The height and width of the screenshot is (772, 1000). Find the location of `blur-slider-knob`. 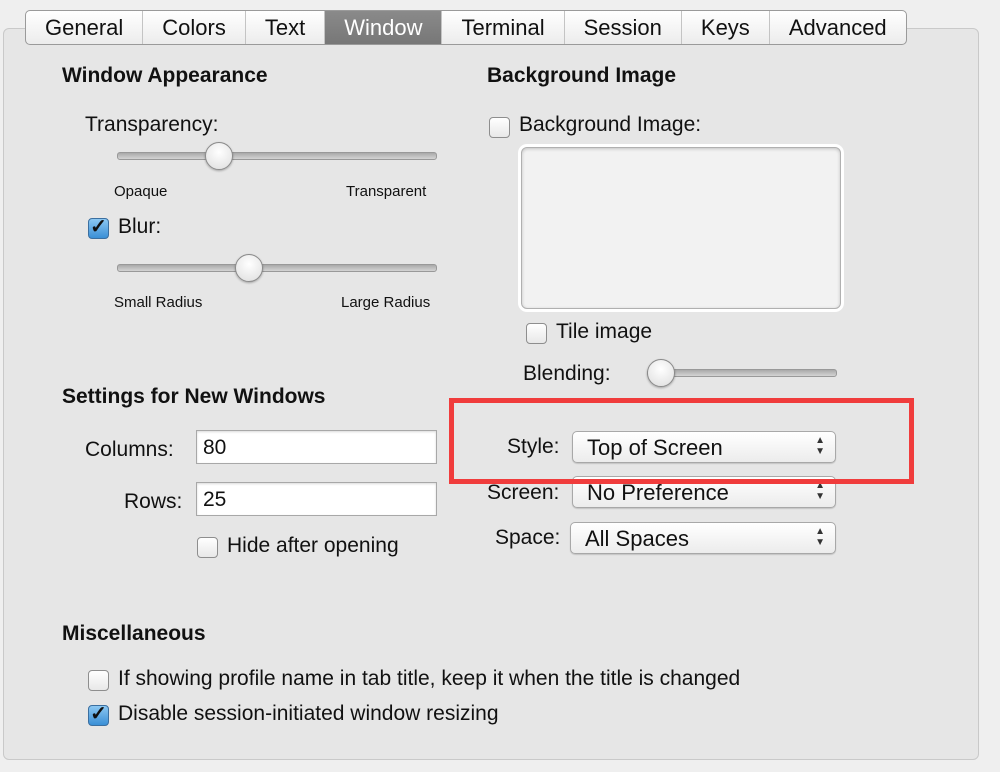

blur-slider-knob is located at coordinates (248, 268).